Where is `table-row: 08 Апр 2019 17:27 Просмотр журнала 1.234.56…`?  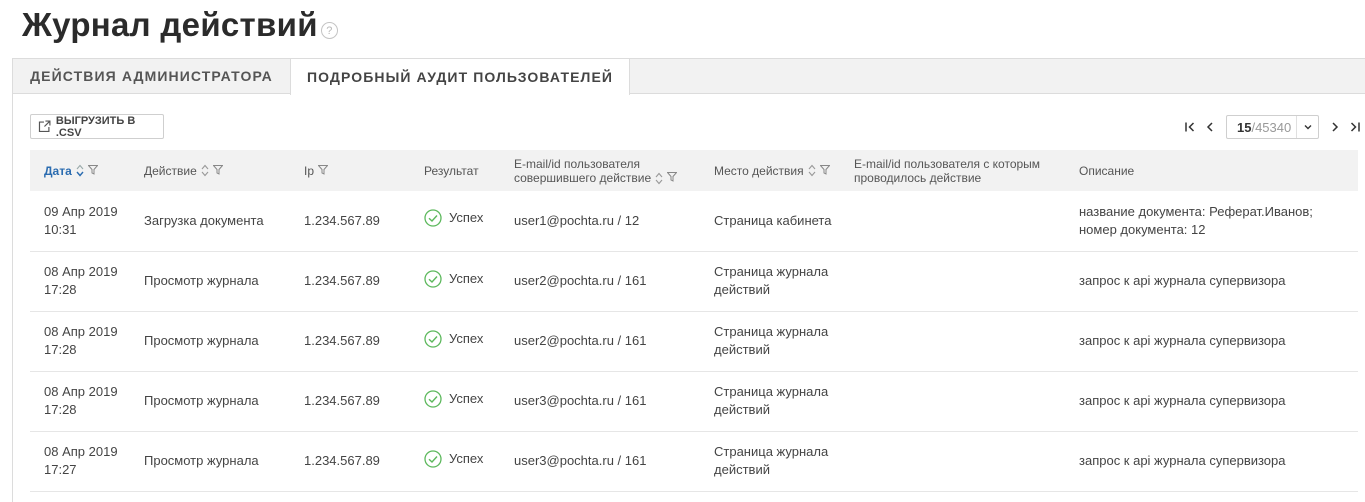 table-row: 08 Апр 2019 17:27 Просмотр журнала 1.234.56… is located at coordinates (694, 461).